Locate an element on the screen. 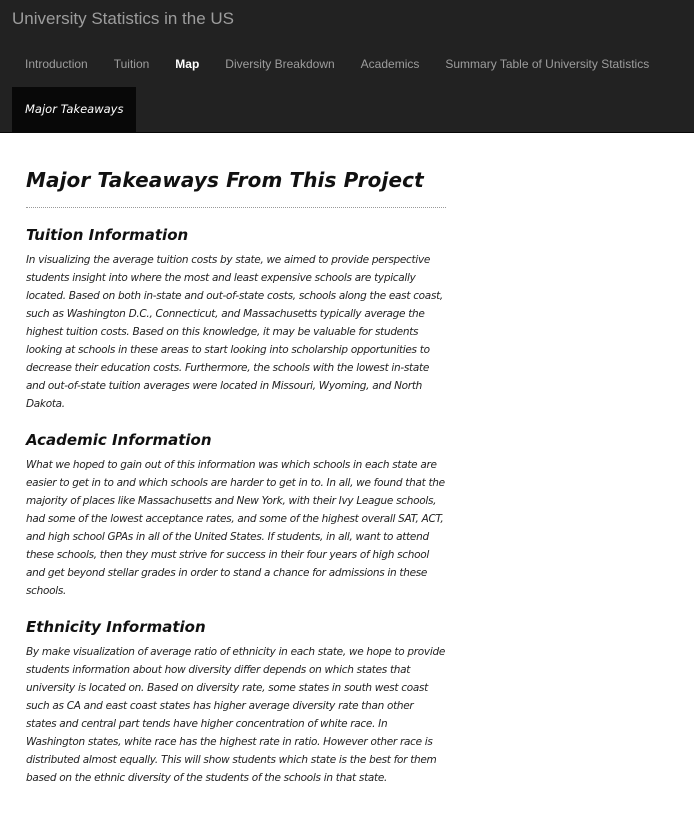  site-brand: University Statistics in the US is located at coordinates (123, 19).